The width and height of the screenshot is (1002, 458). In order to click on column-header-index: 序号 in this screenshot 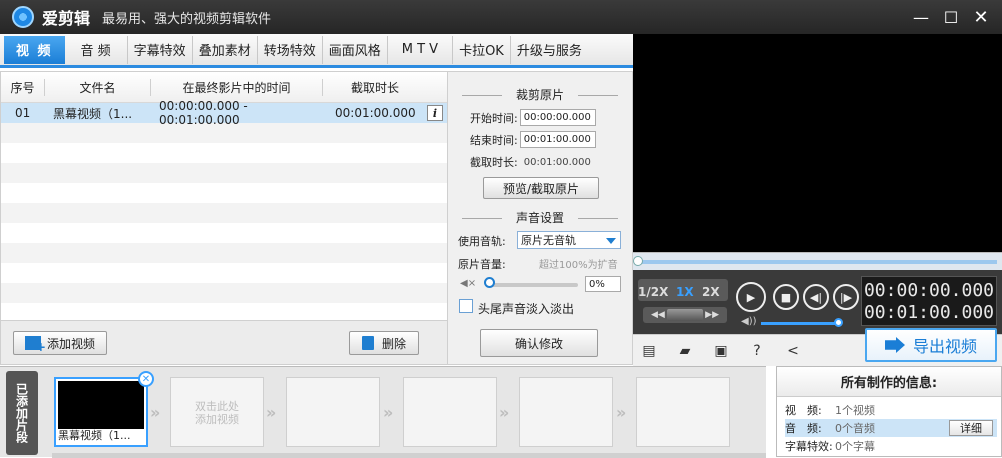, I will do `click(23, 87)`.